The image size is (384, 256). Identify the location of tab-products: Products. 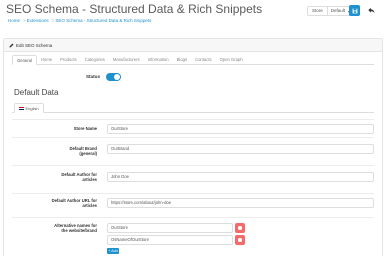
(68, 59).